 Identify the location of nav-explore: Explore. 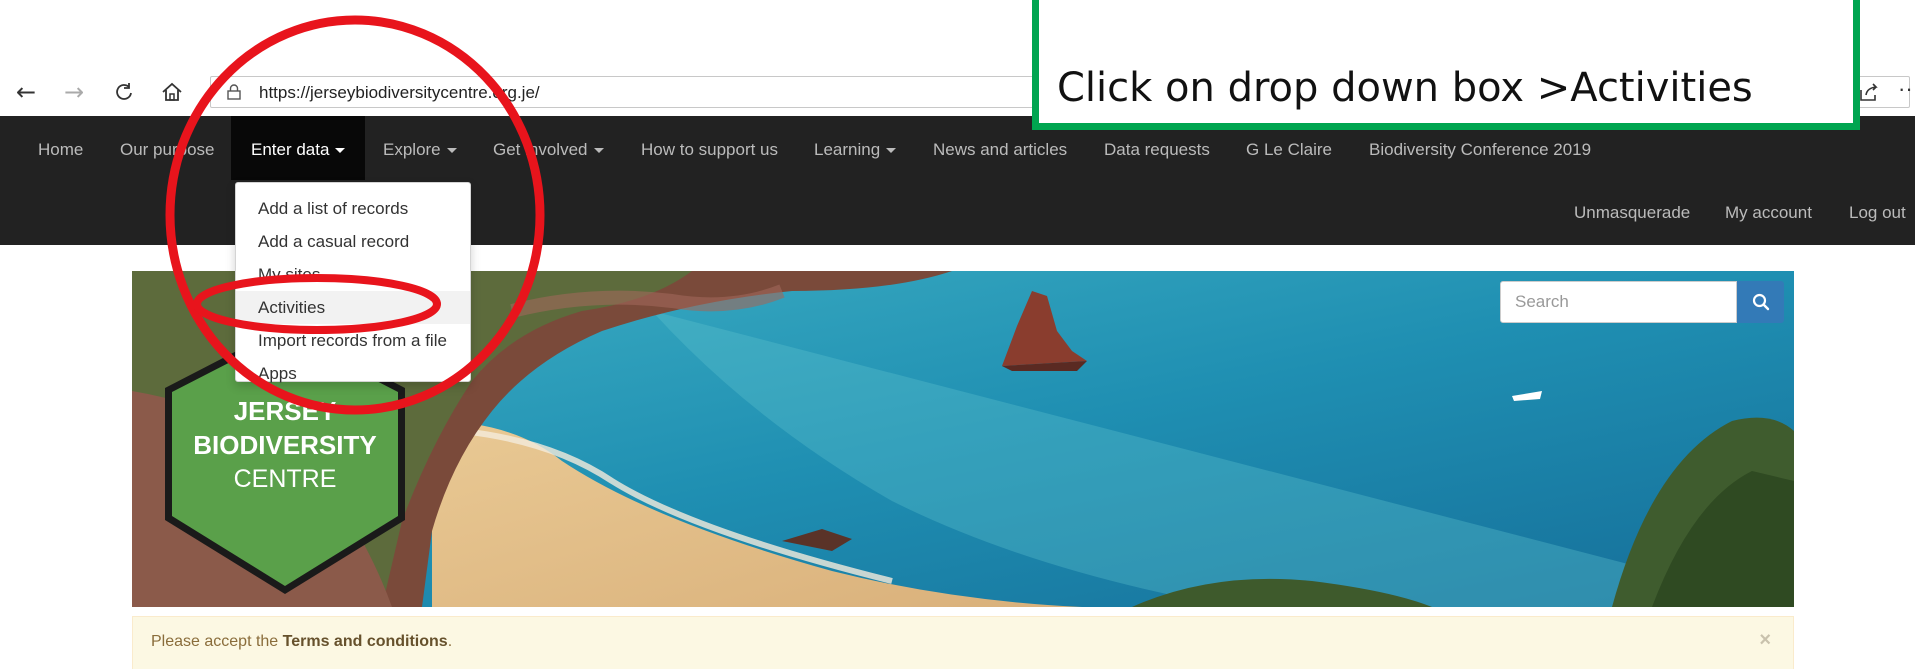
(420, 150).